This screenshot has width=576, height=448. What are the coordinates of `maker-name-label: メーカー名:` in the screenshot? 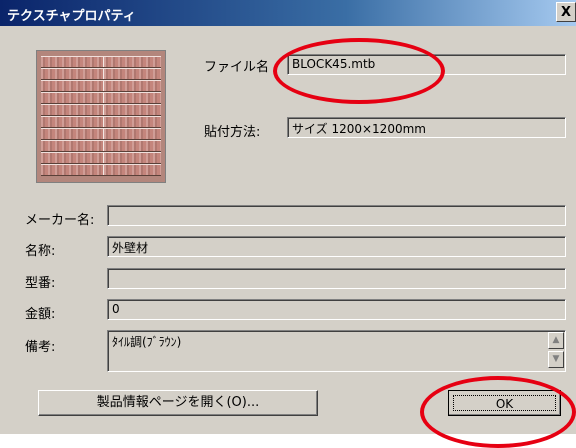 It's located at (60, 220).